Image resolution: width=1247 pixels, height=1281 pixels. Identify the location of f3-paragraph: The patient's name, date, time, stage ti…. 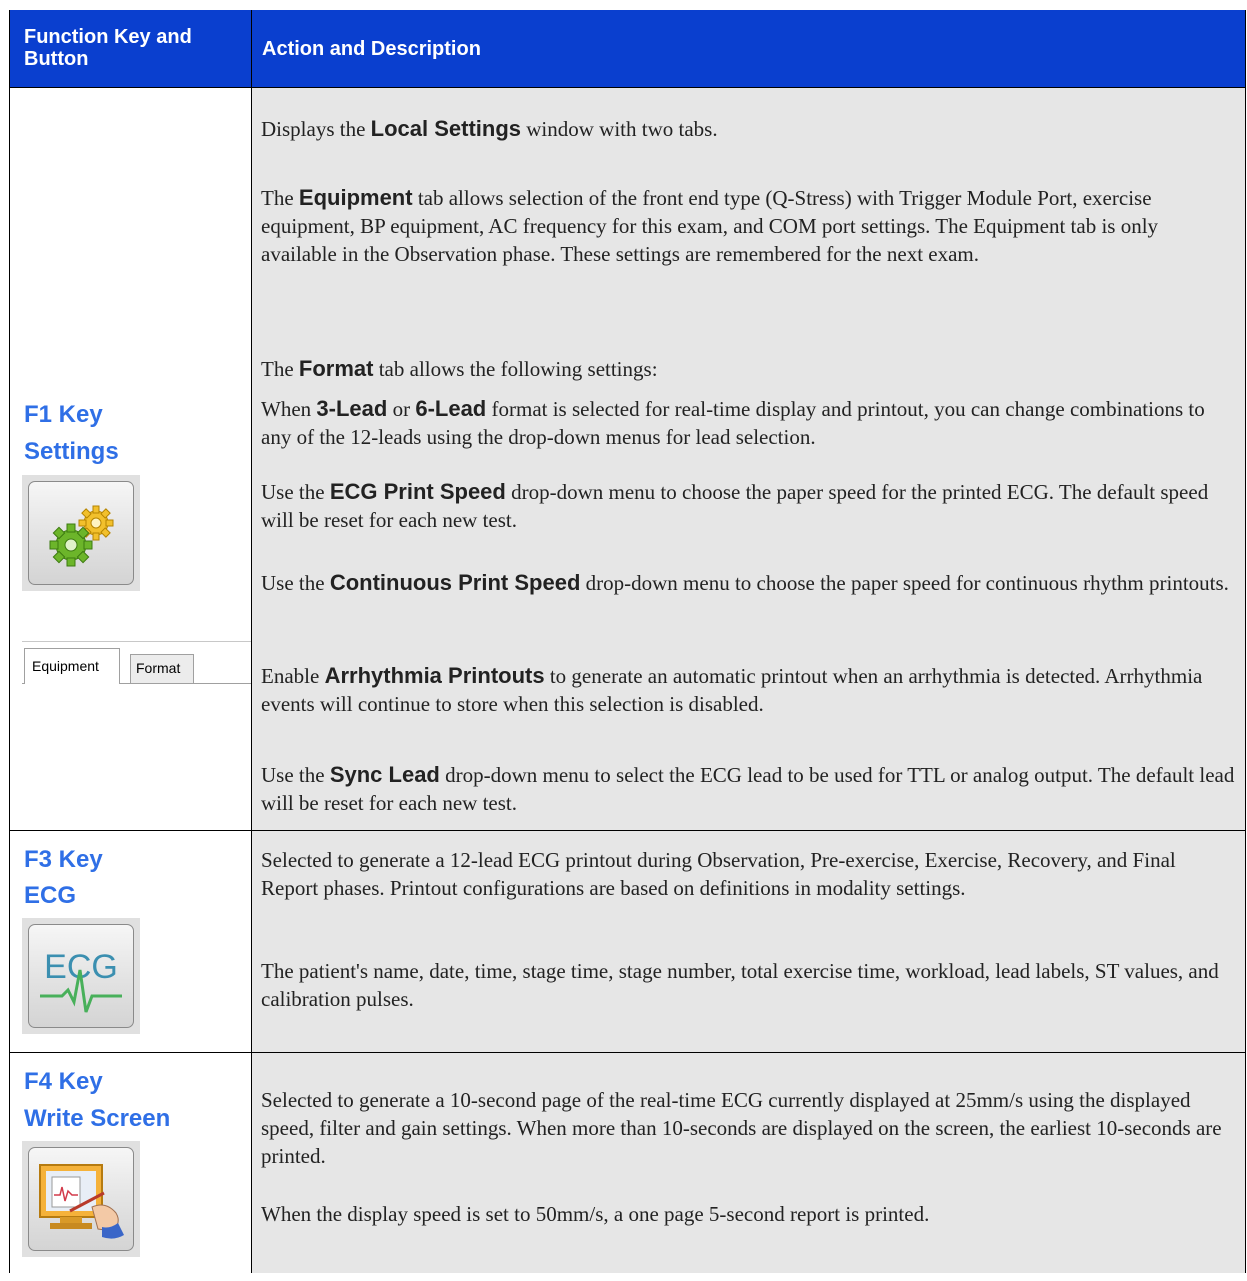
(740, 985).